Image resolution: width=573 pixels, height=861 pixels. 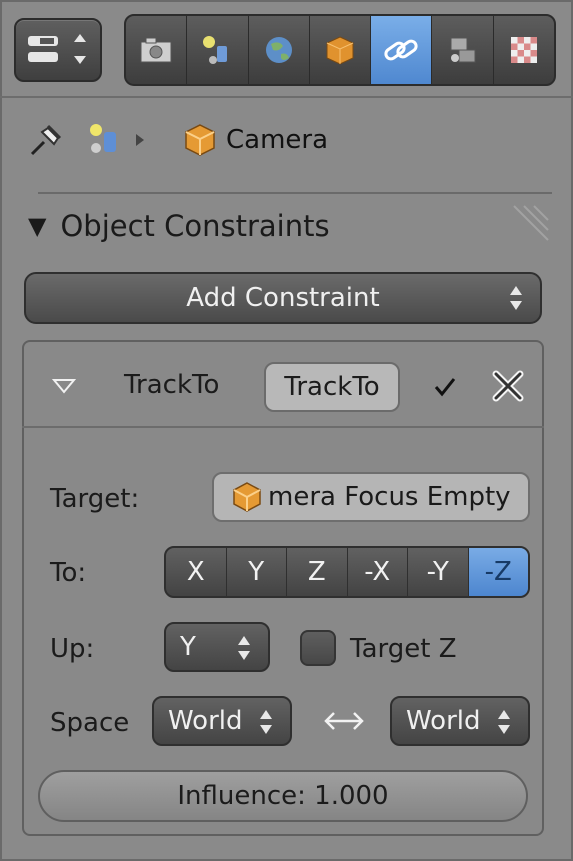 I want to click on editor-type-menu, so click(x=58, y=50).